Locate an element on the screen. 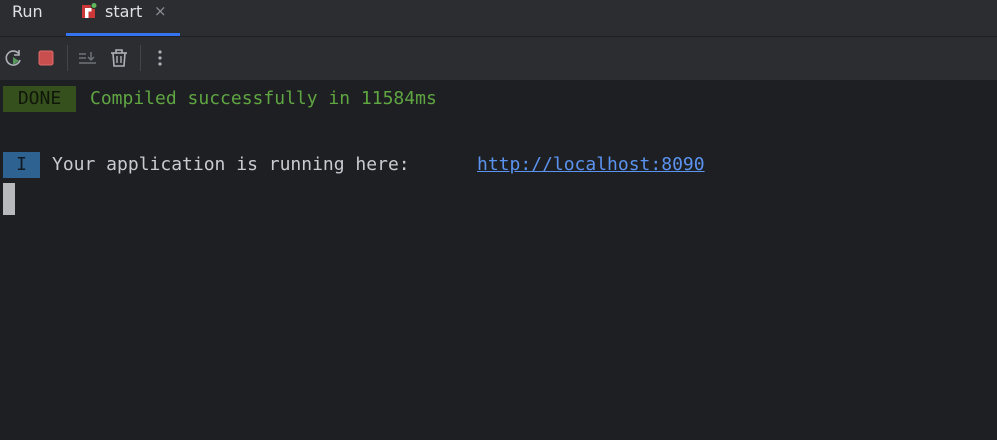 The image size is (997, 440). run-toolbar is located at coordinates (498, 58).